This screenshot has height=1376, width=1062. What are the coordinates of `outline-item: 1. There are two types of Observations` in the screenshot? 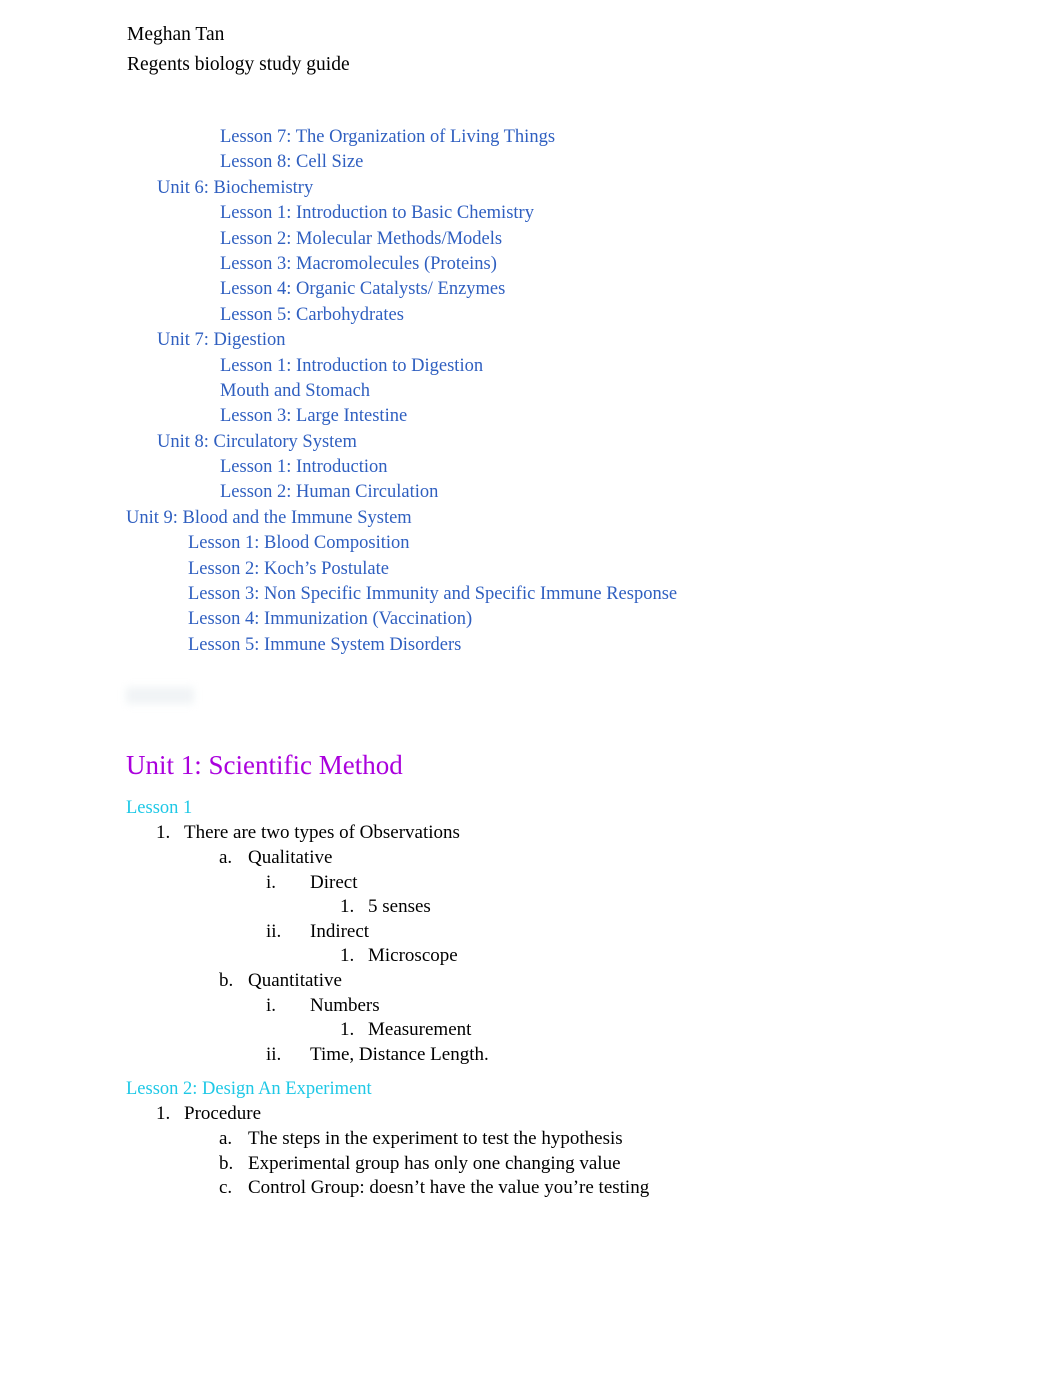 It's located at (531, 833).